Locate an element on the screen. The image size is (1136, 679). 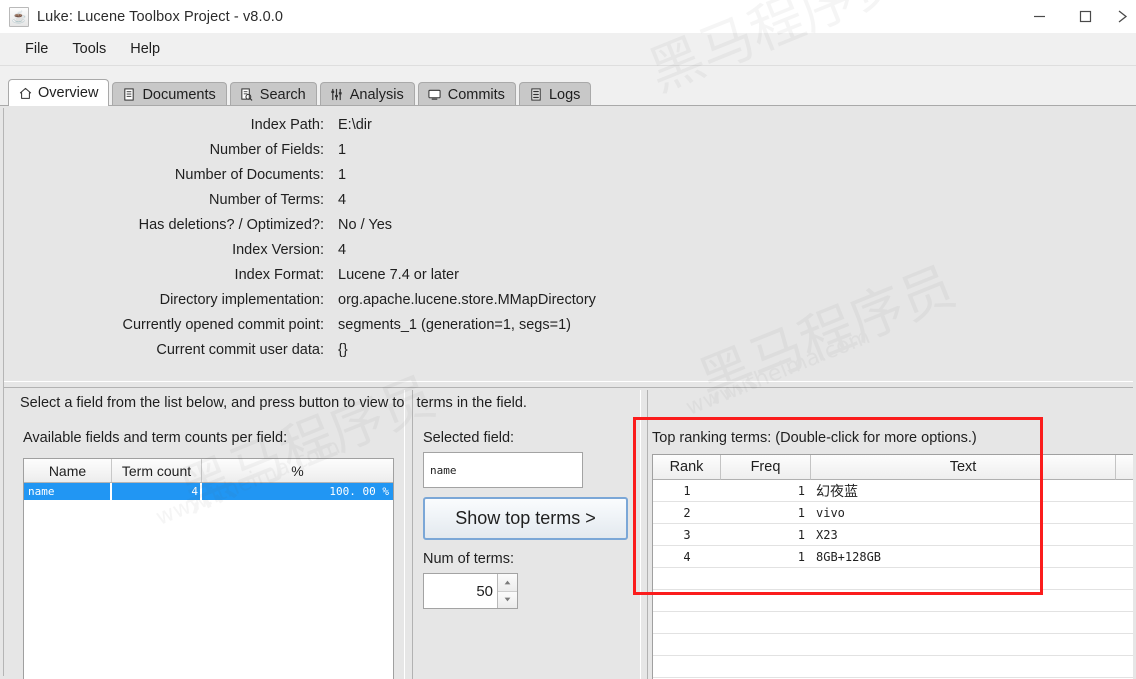
spinner-down-icon is located at coordinates (507, 599).